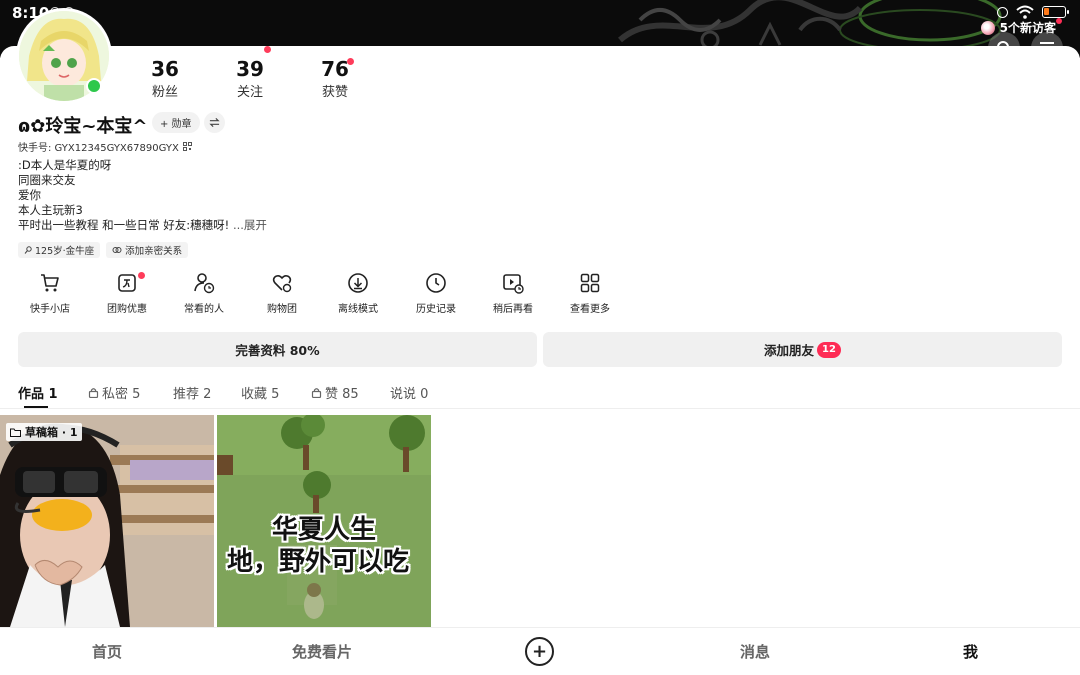 The height and width of the screenshot is (675, 1080). Describe the element at coordinates (98, 148) in the screenshot. I see `kuaishou-id-text: 快手号: GYX12345GYX67890GYX` at that location.